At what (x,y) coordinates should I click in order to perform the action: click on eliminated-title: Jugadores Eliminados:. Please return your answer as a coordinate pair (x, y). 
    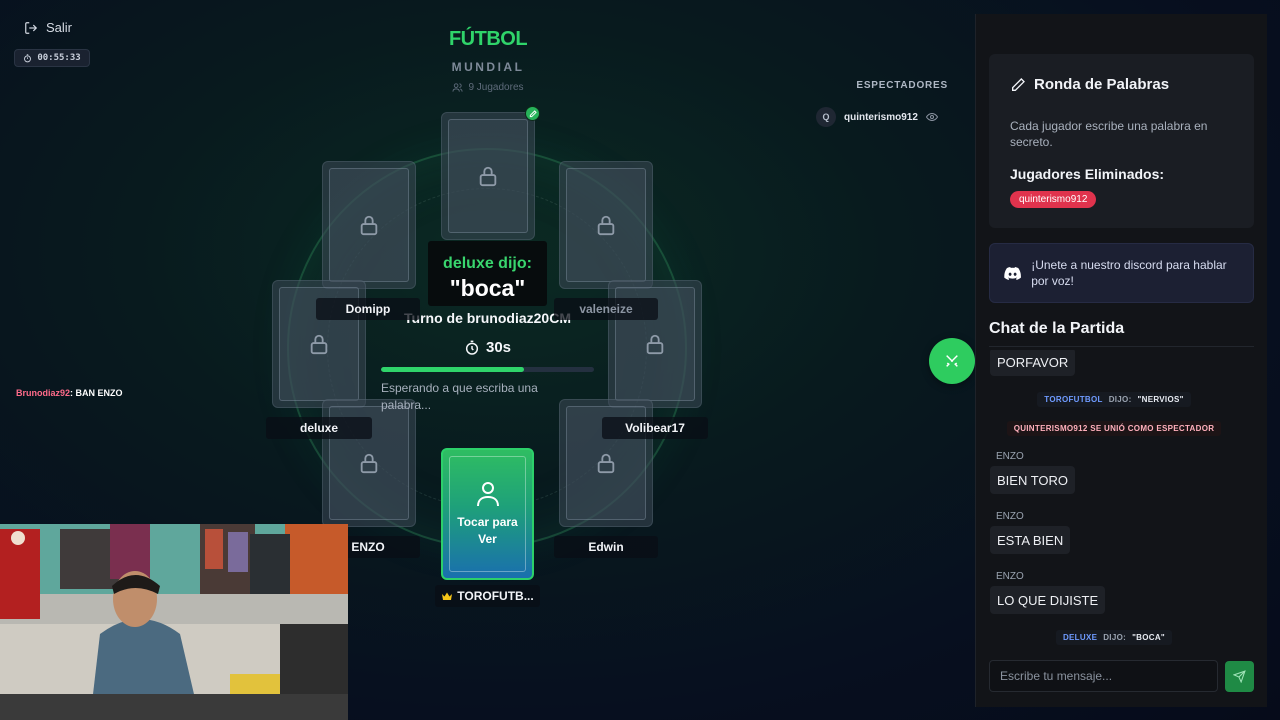
    Looking at the image, I should click on (1087, 174).